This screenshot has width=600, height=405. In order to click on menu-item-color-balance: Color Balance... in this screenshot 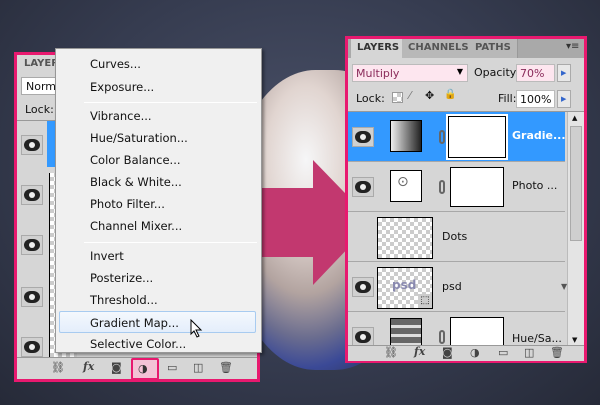, I will do `click(135, 160)`.